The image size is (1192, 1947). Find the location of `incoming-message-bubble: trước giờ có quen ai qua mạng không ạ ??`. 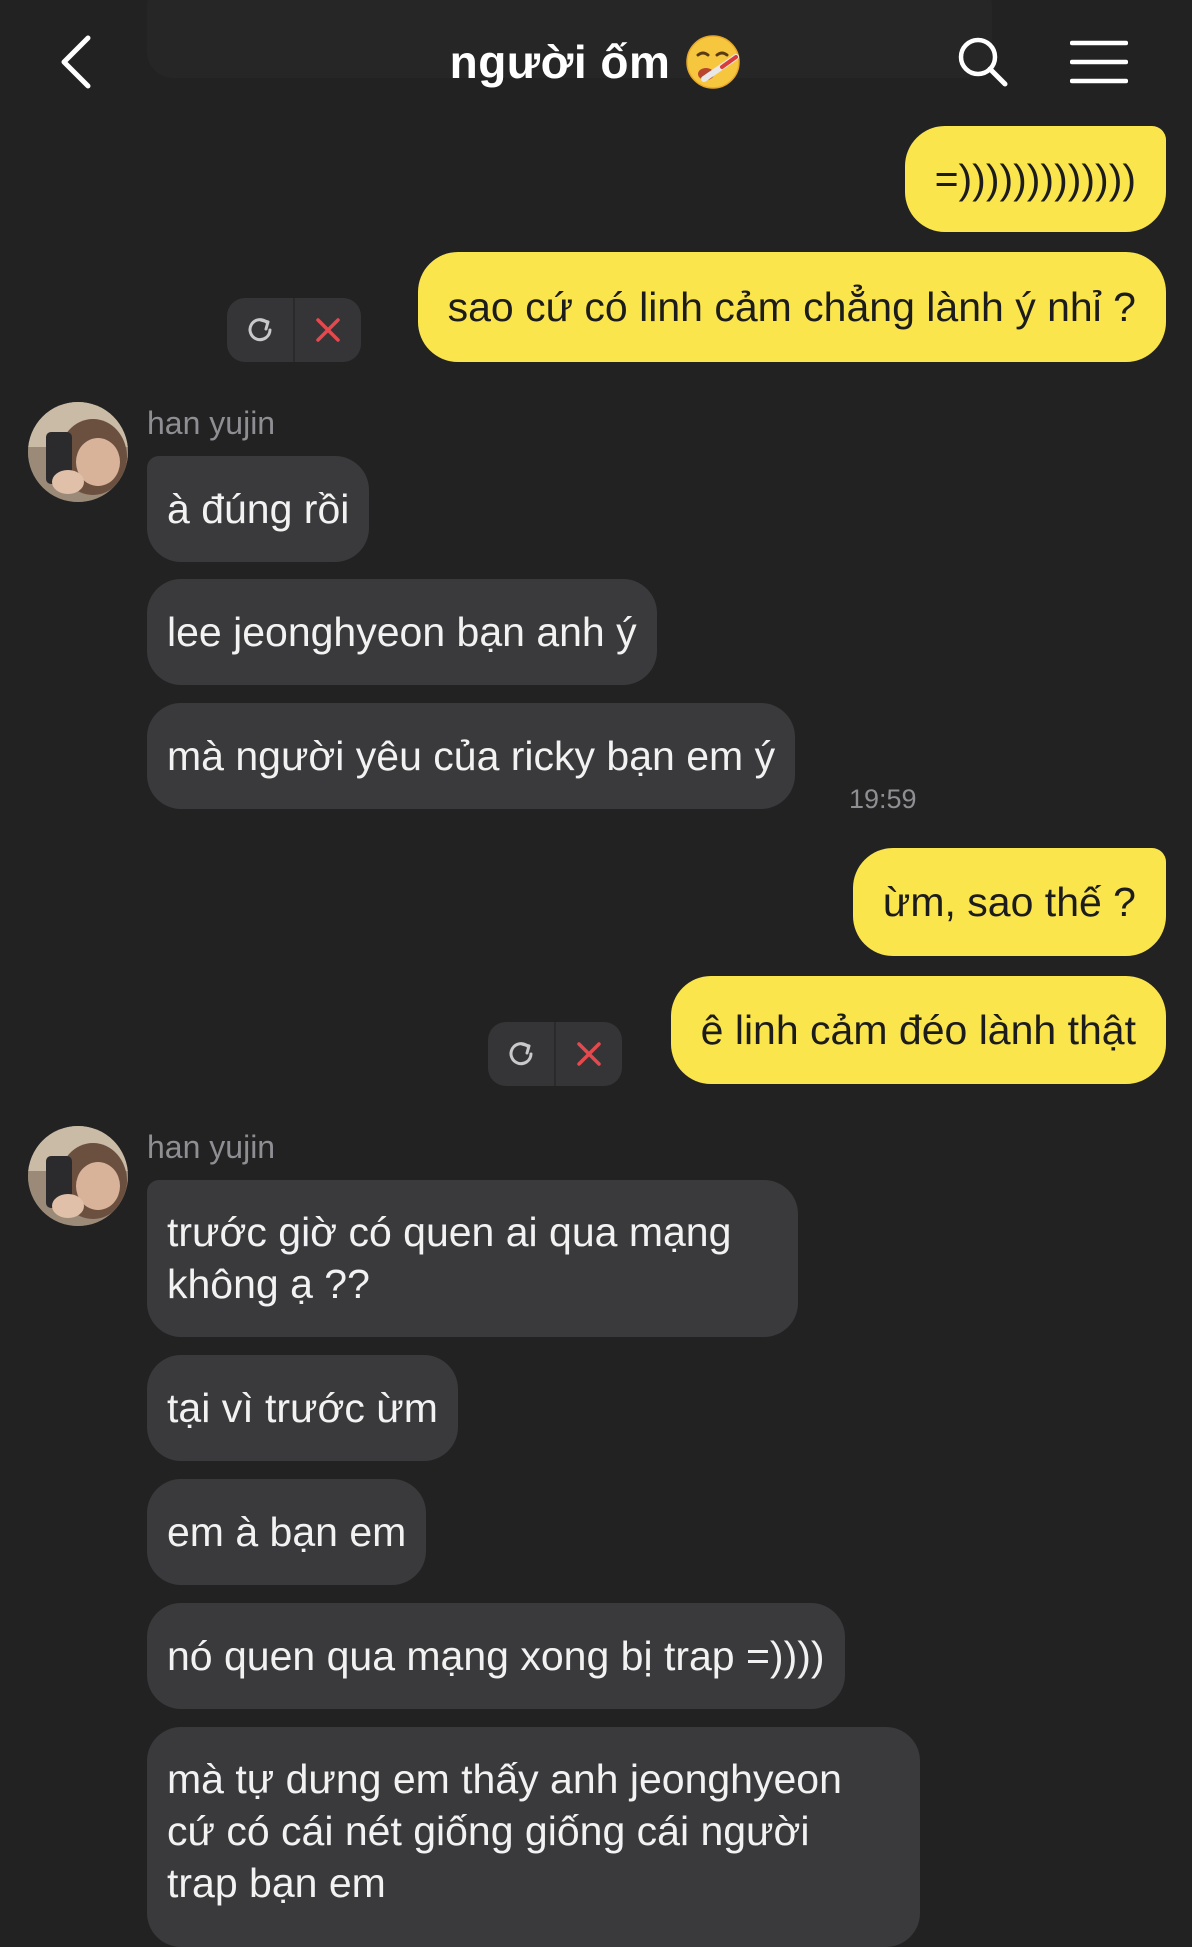

incoming-message-bubble: trước giờ có quen ai qua mạng không ạ ?? is located at coordinates (472, 1258).